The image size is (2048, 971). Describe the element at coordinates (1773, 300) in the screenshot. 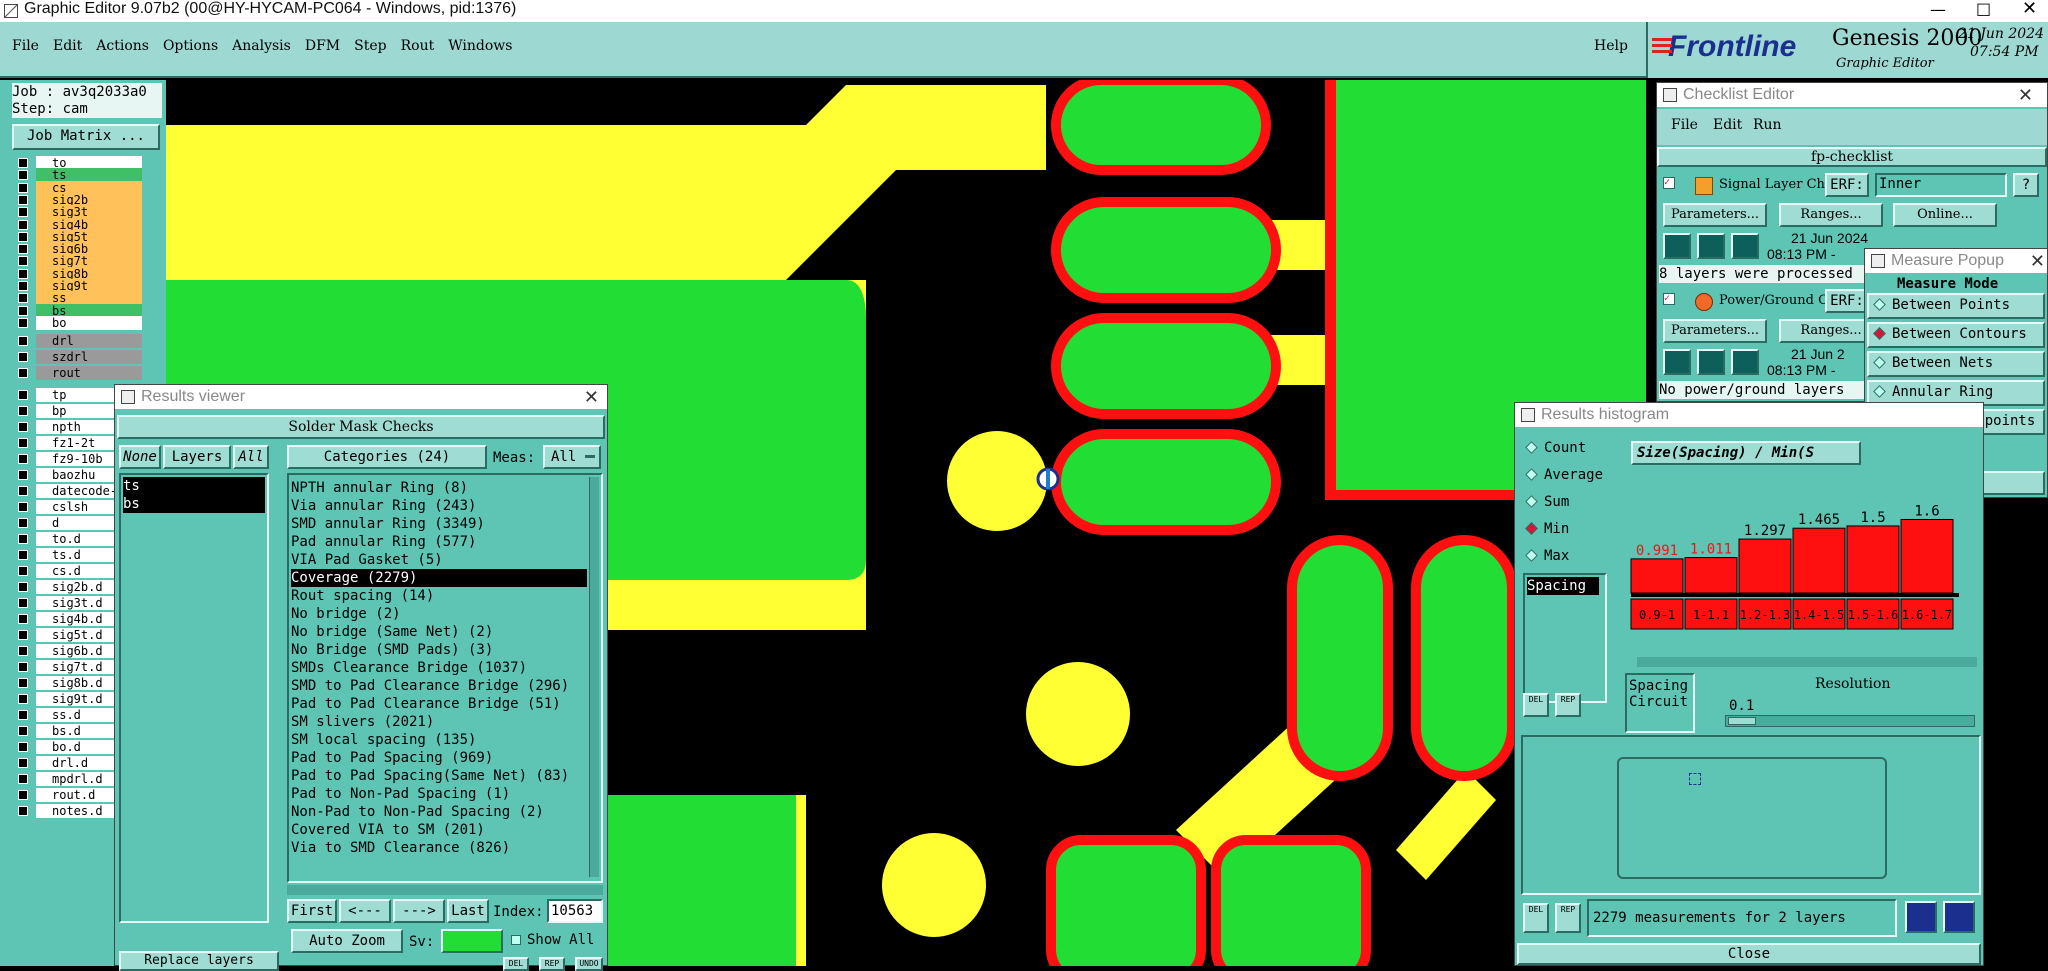

I see `item-name: Power/Ground C` at that location.